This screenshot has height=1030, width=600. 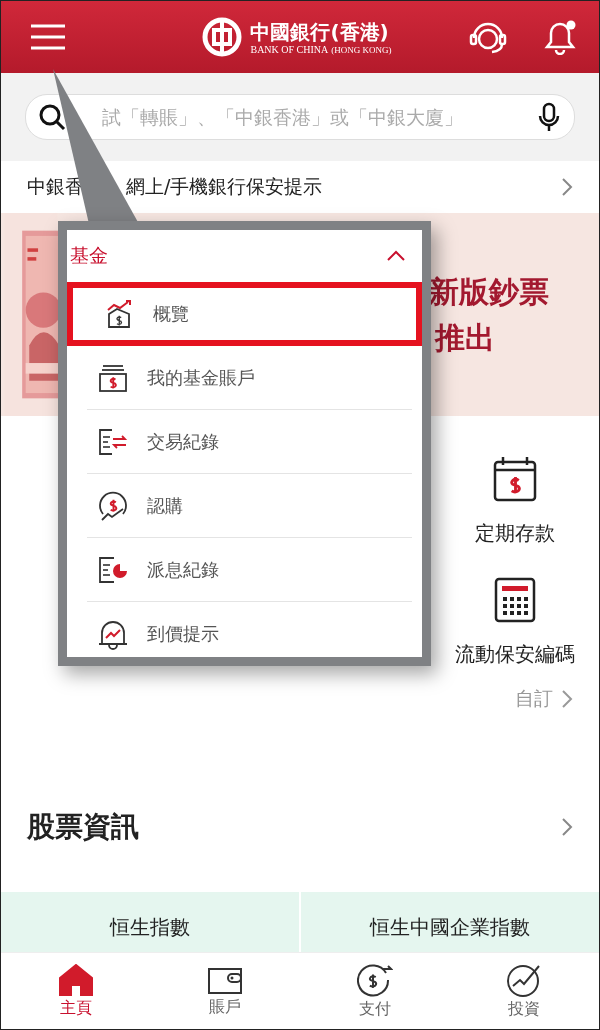 I want to click on fund-menu-item: 交易紀錄, so click(x=249, y=442).